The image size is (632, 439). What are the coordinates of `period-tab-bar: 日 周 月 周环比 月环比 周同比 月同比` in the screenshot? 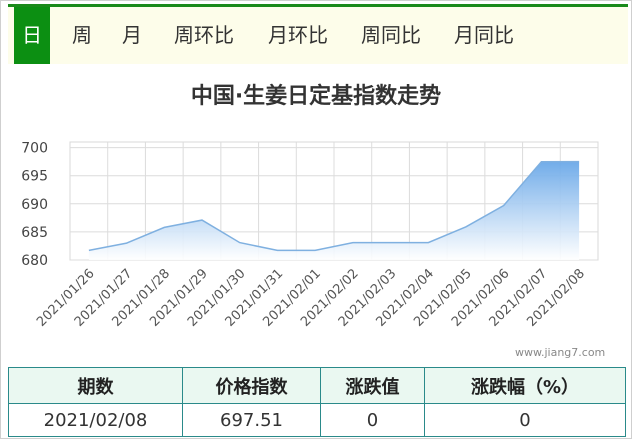 It's located at (318, 34).